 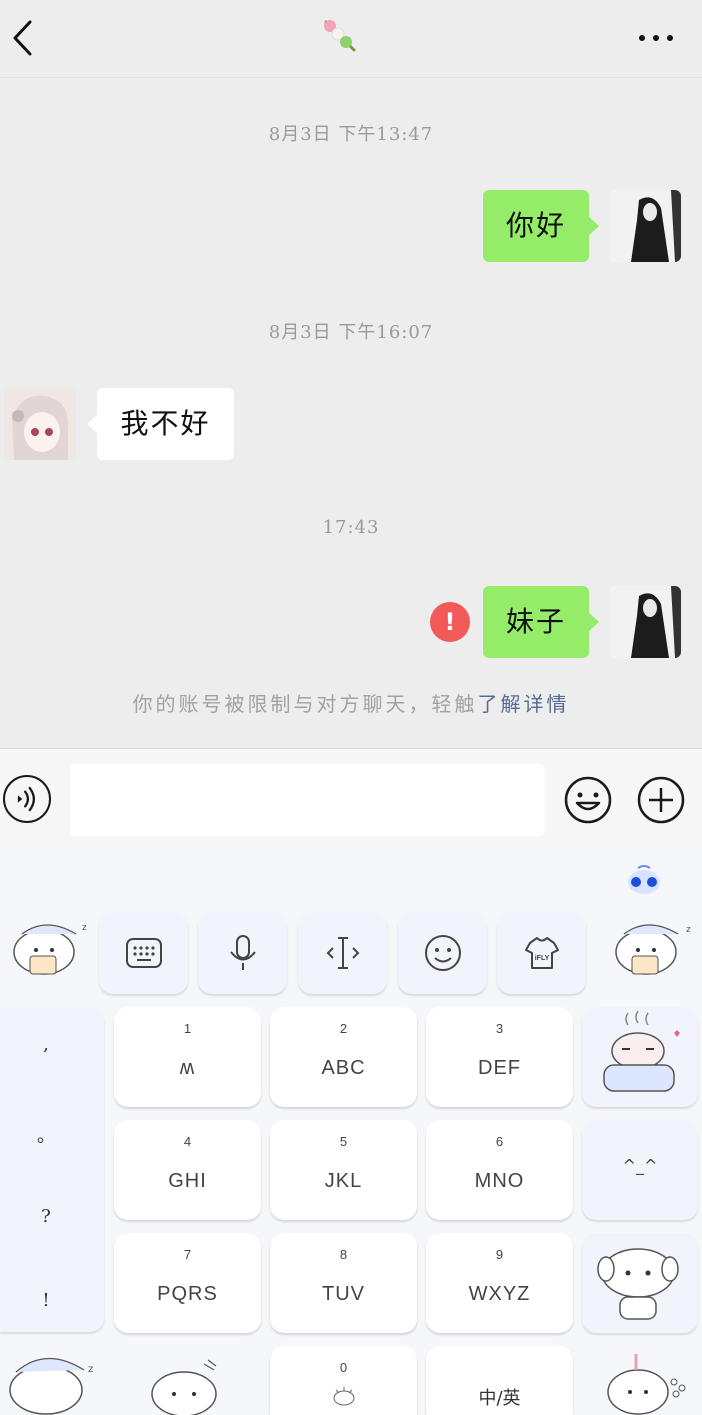 I want to click on space-mascot-icon, so click(x=344, y=1396).